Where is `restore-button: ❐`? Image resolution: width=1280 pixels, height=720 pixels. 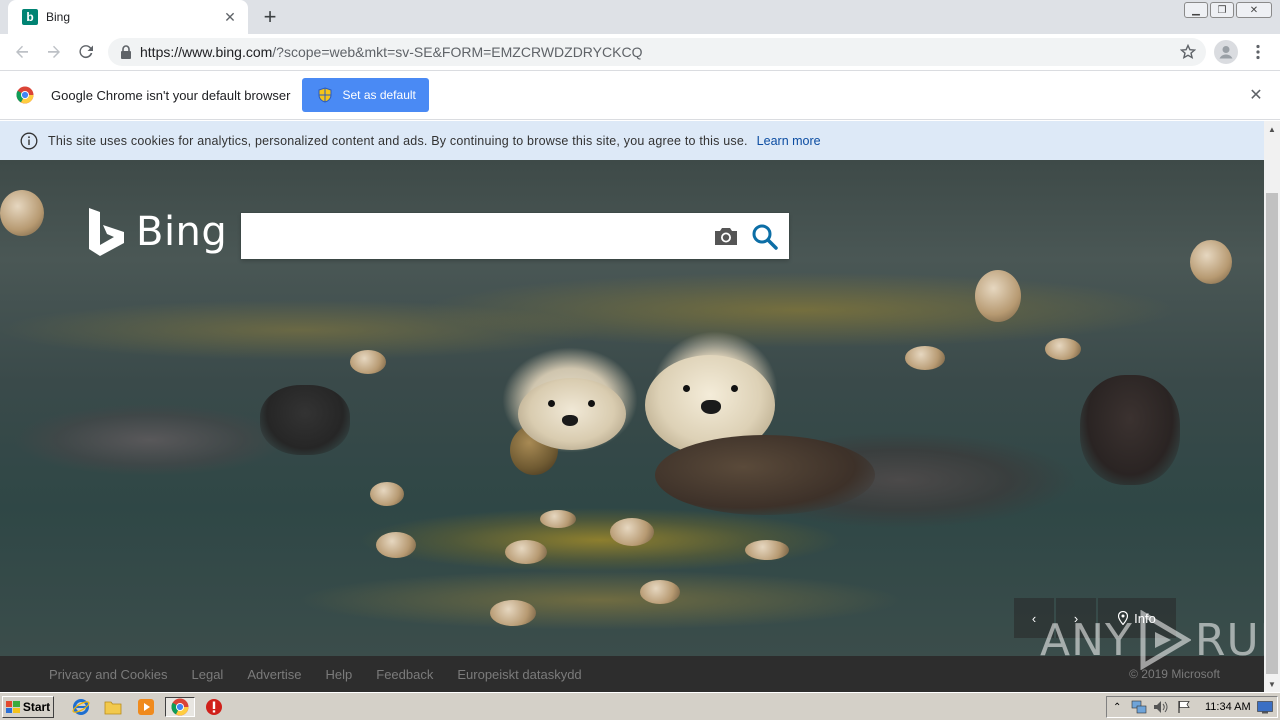
restore-button: ❐ is located at coordinates (1222, 10).